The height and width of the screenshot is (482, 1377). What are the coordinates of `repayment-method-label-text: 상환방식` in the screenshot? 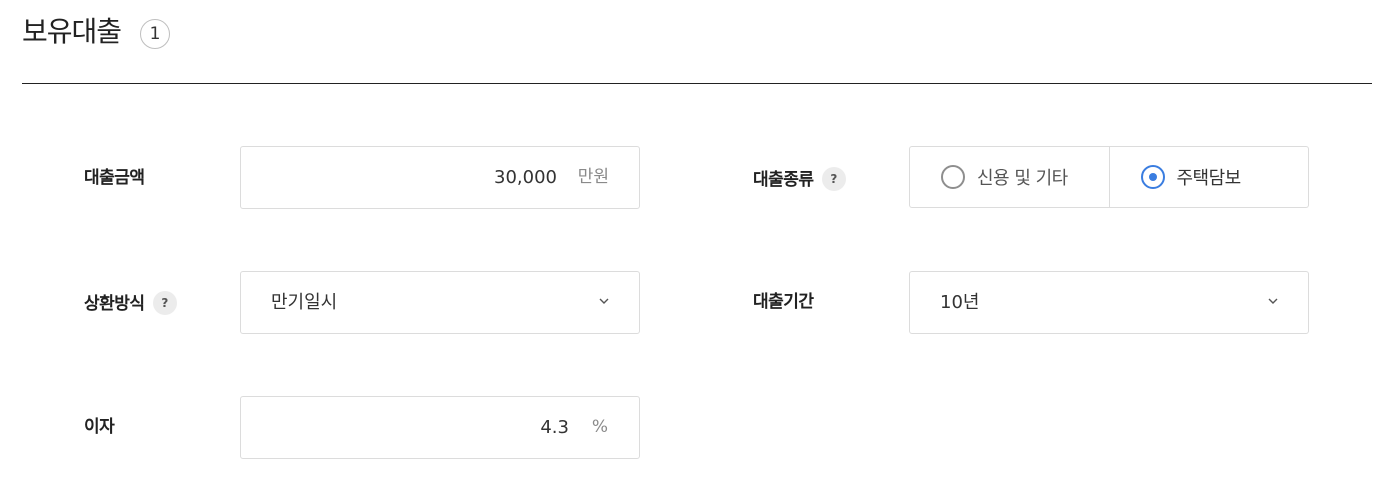 It's located at (114, 304).